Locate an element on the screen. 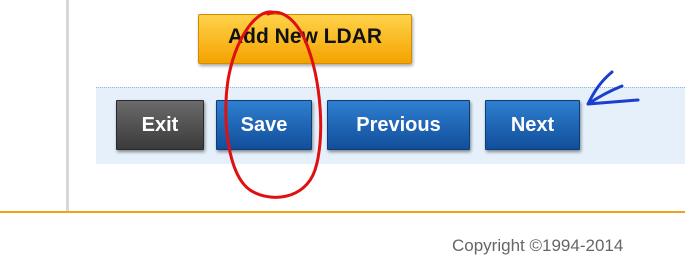 This screenshot has height=256, width=685. next-button: Next is located at coordinates (532, 125).